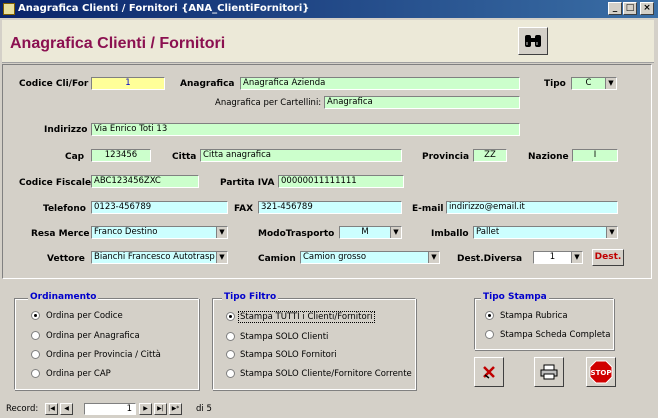 Image resolution: width=658 pixels, height=418 pixels. What do you see at coordinates (326, 374) in the screenshot?
I see `tipo-filtro-option-3: Stampa SOLO Cliente/Fornitore Corrente` at bounding box center [326, 374].